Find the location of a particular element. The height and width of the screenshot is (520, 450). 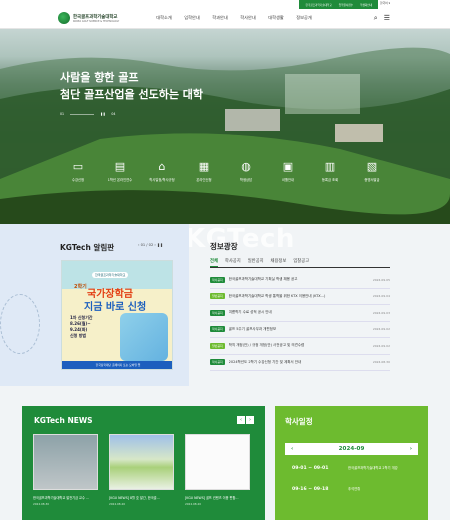

chevron-right-icon: › is located at coordinates (411, 449).